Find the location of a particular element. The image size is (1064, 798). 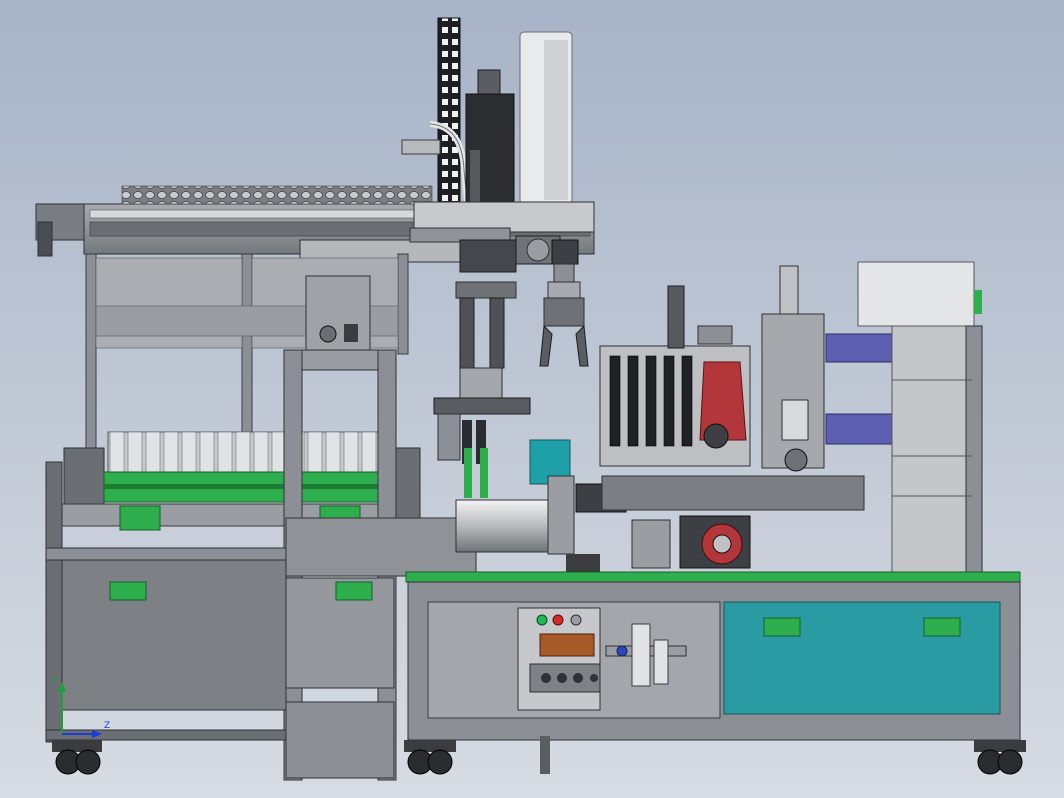

triad-y-label: Y is located at coordinates (55, 682).